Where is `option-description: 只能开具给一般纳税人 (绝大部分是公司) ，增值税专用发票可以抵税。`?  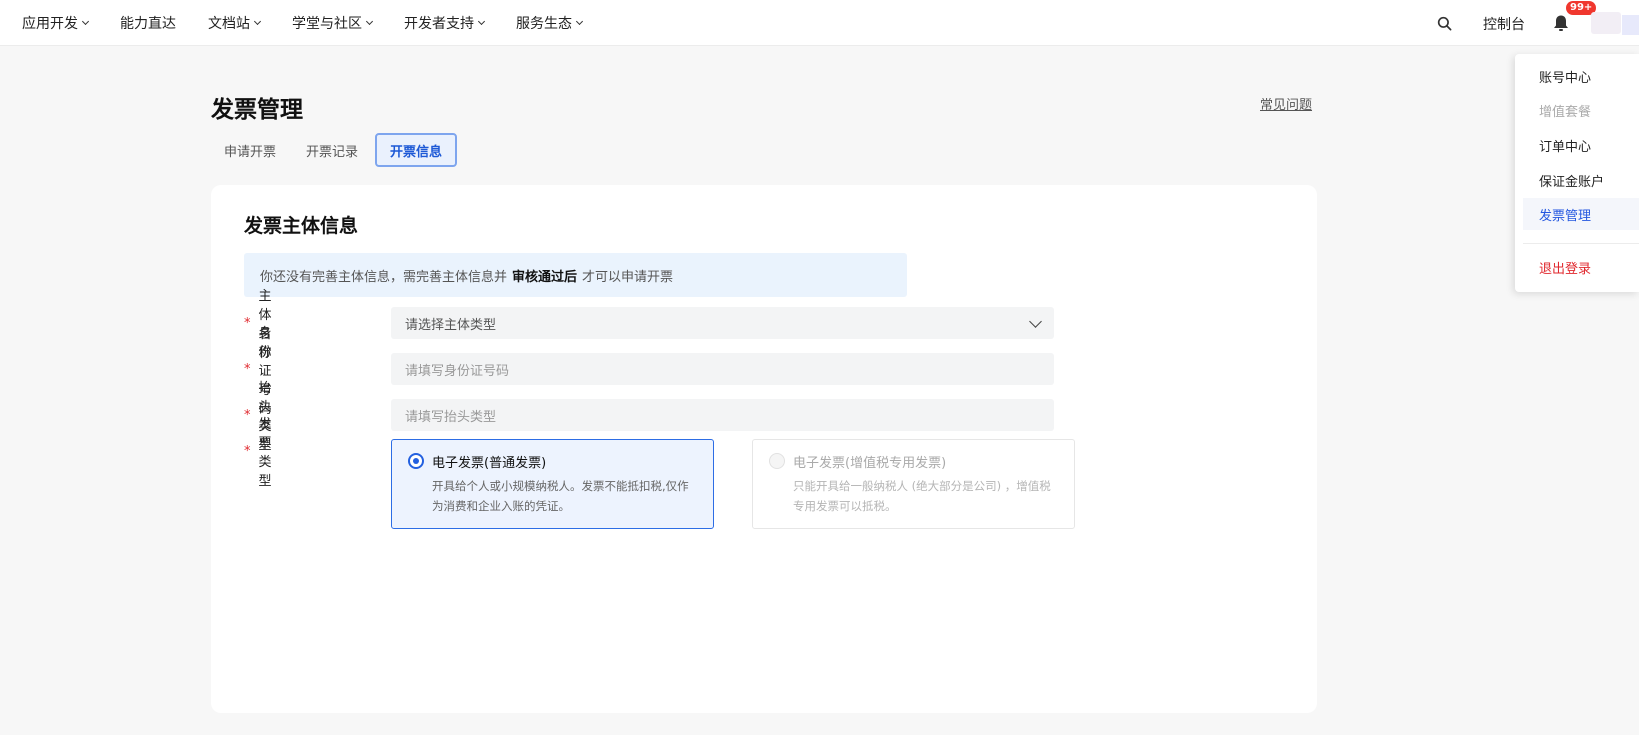 option-description: 只能开具给一般纳税人 (绝大部分是公司) ，增值税专用发票可以抵税。 is located at coordinates (922, 496).